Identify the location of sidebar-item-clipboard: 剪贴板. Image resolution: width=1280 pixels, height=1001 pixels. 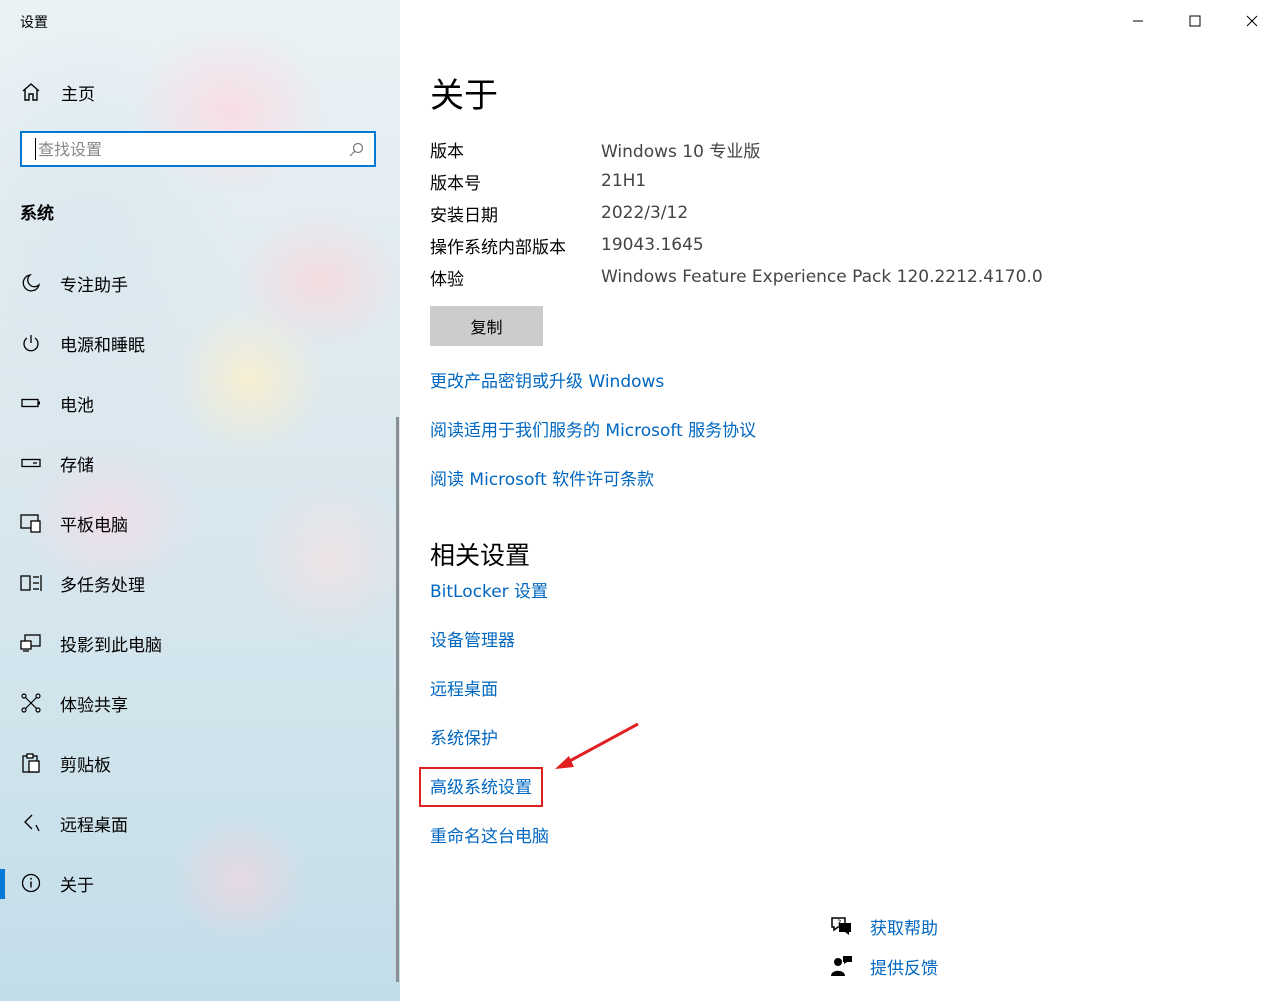
(91, 763).